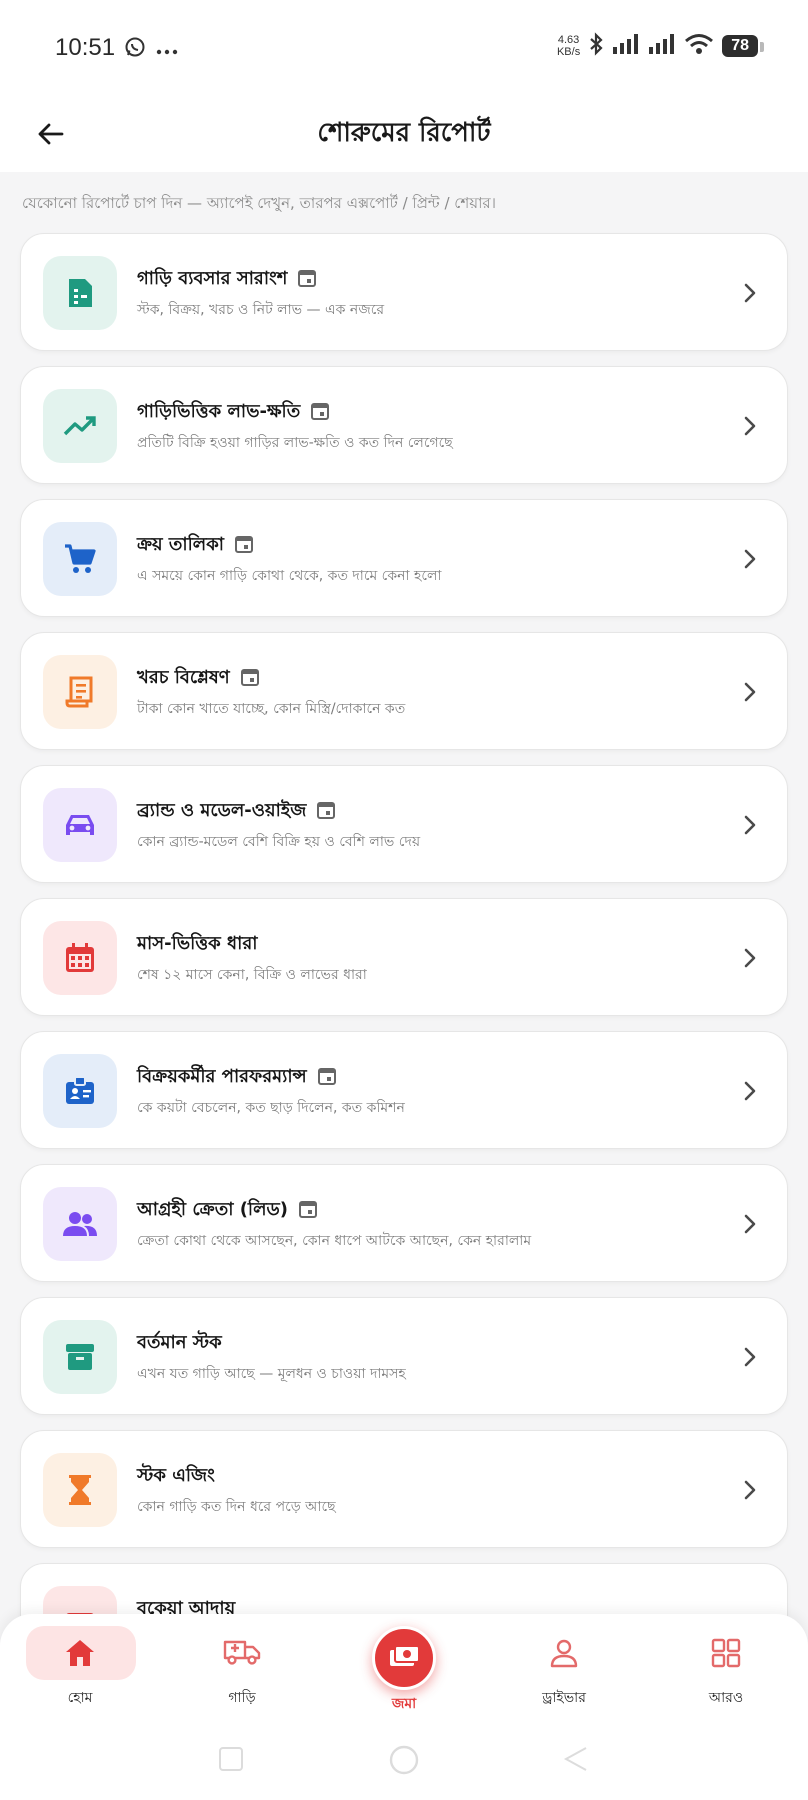  I want to click on nav-home: হোম, so click(80, 1666).